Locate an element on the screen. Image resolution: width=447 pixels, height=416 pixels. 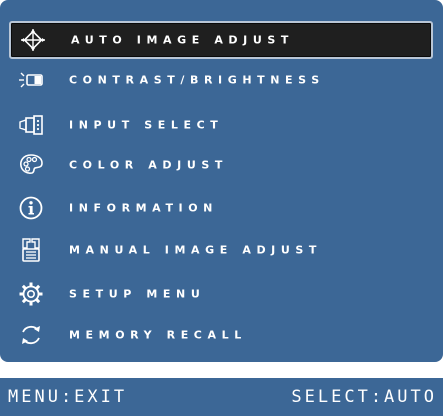
menu-item-memory-recall: MEMORY RECALL is located at coordinates (221, 335).